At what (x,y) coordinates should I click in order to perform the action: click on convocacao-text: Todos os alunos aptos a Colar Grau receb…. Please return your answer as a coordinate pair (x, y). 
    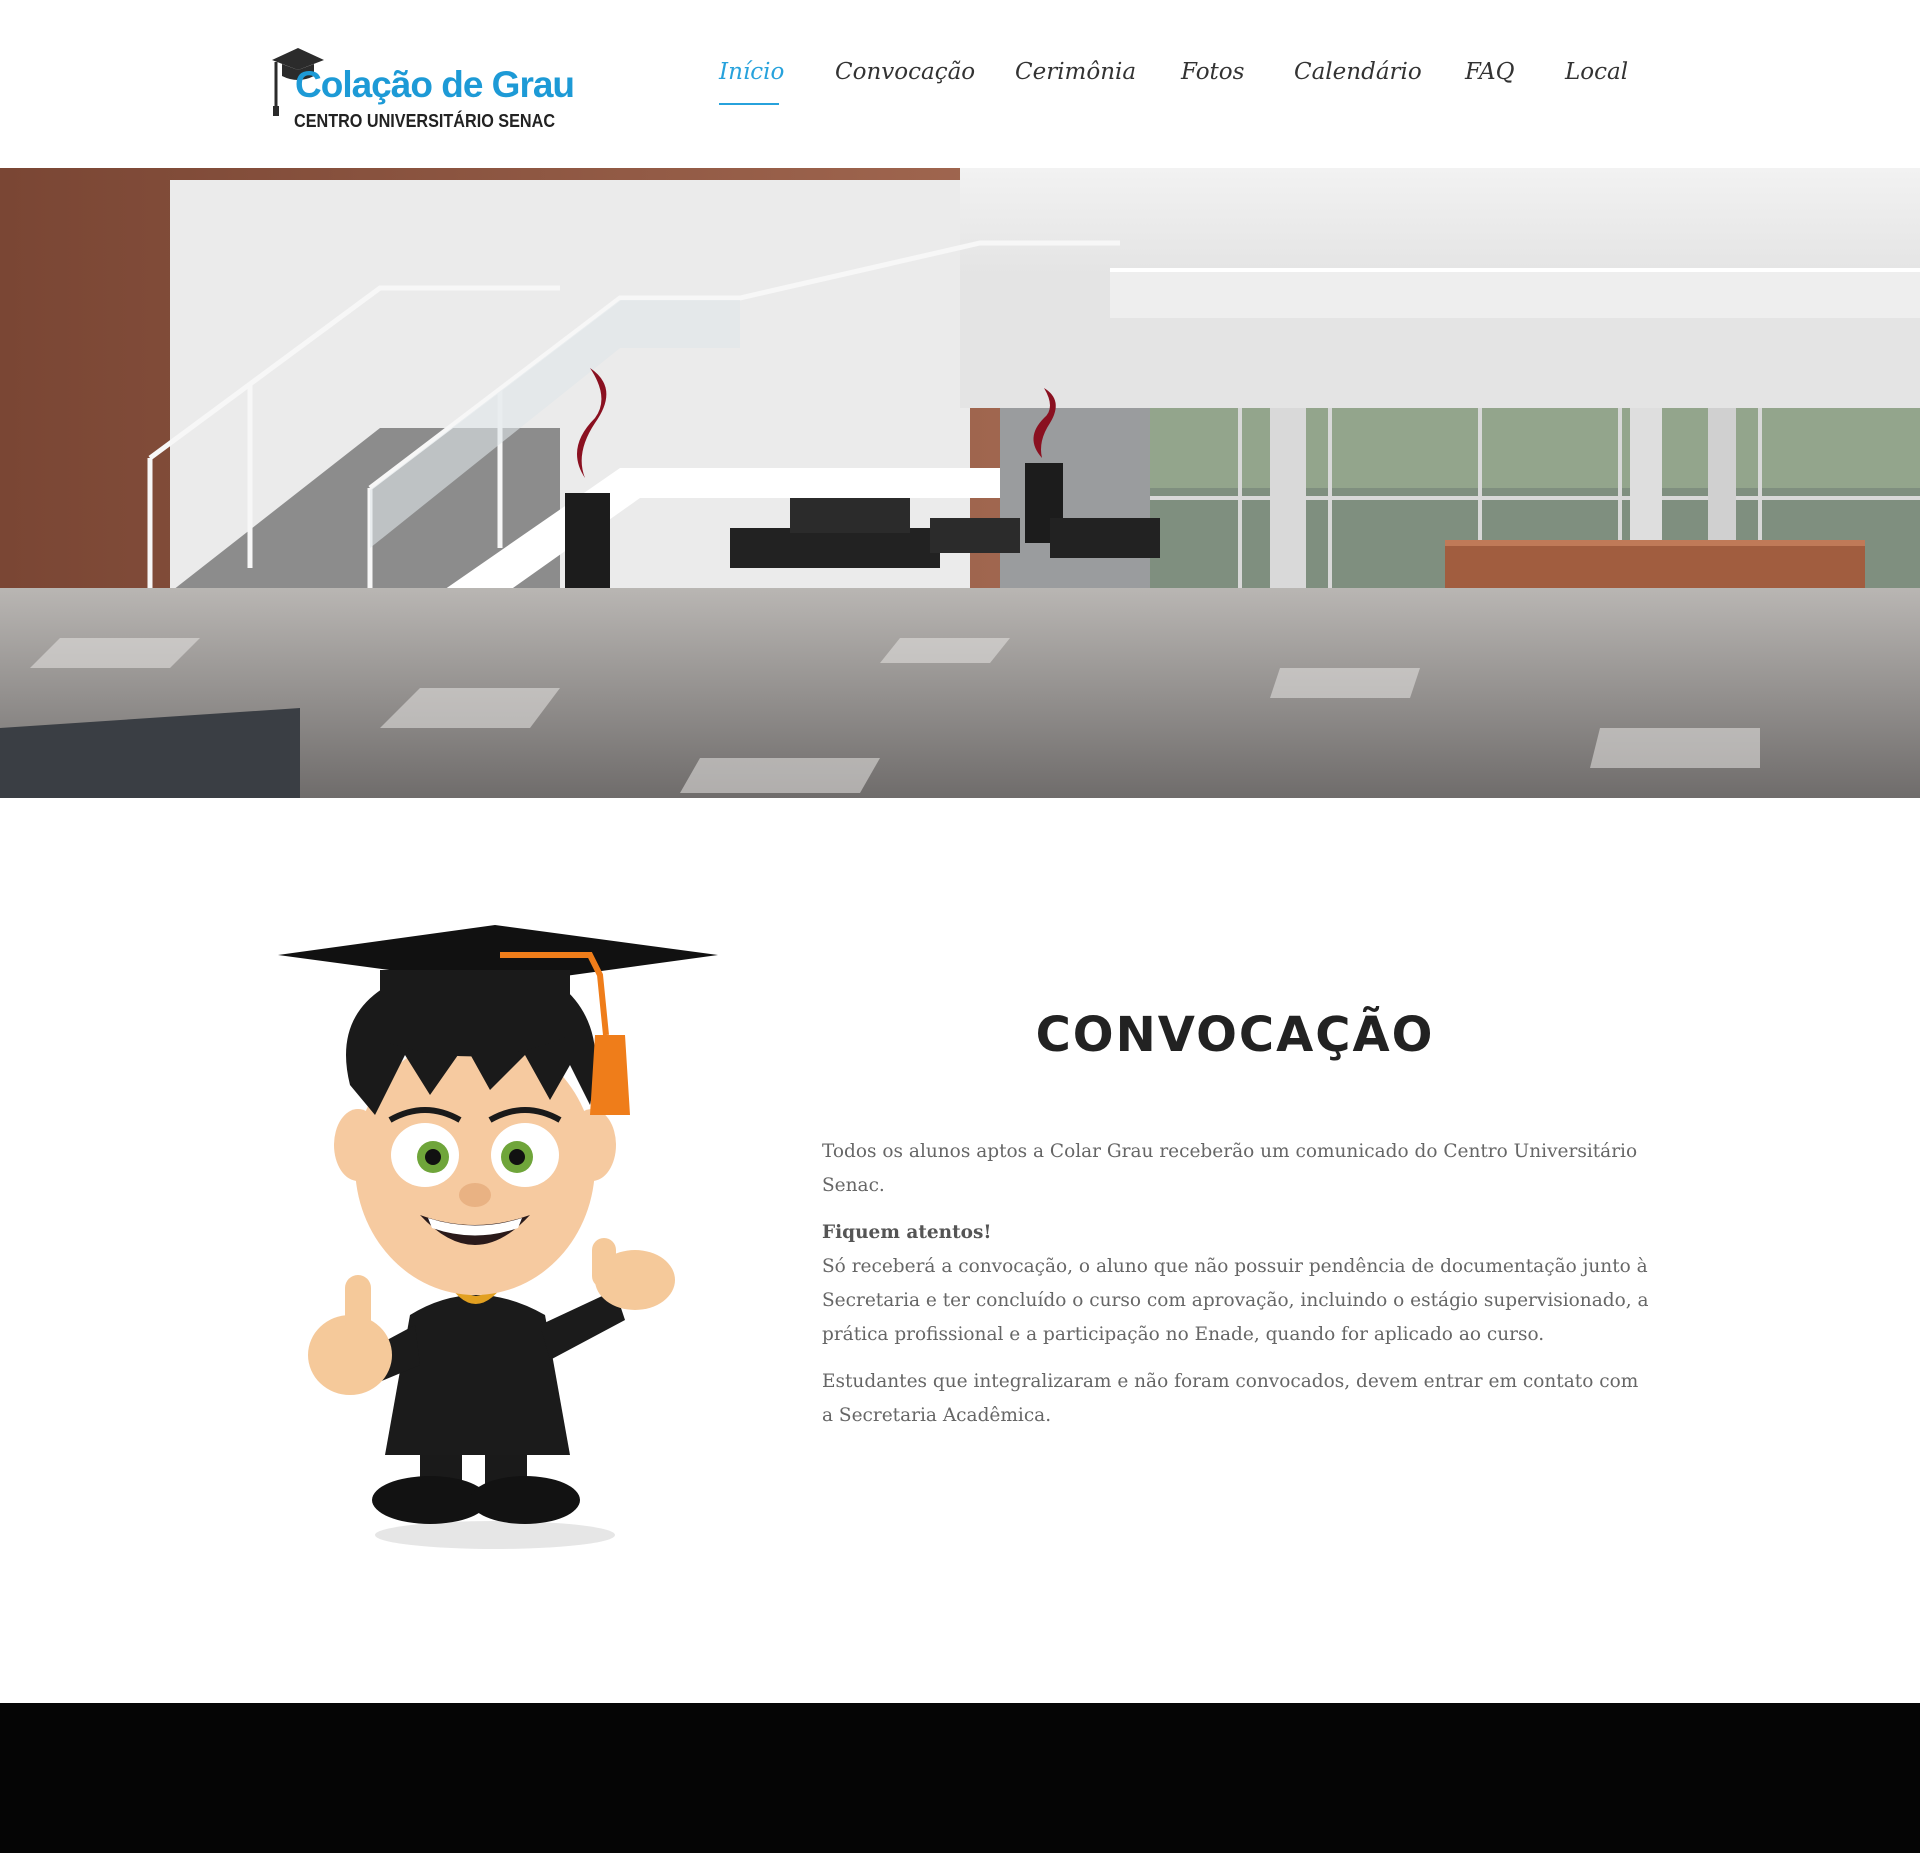
    Looking at the image, I should click on (1237, 1290).